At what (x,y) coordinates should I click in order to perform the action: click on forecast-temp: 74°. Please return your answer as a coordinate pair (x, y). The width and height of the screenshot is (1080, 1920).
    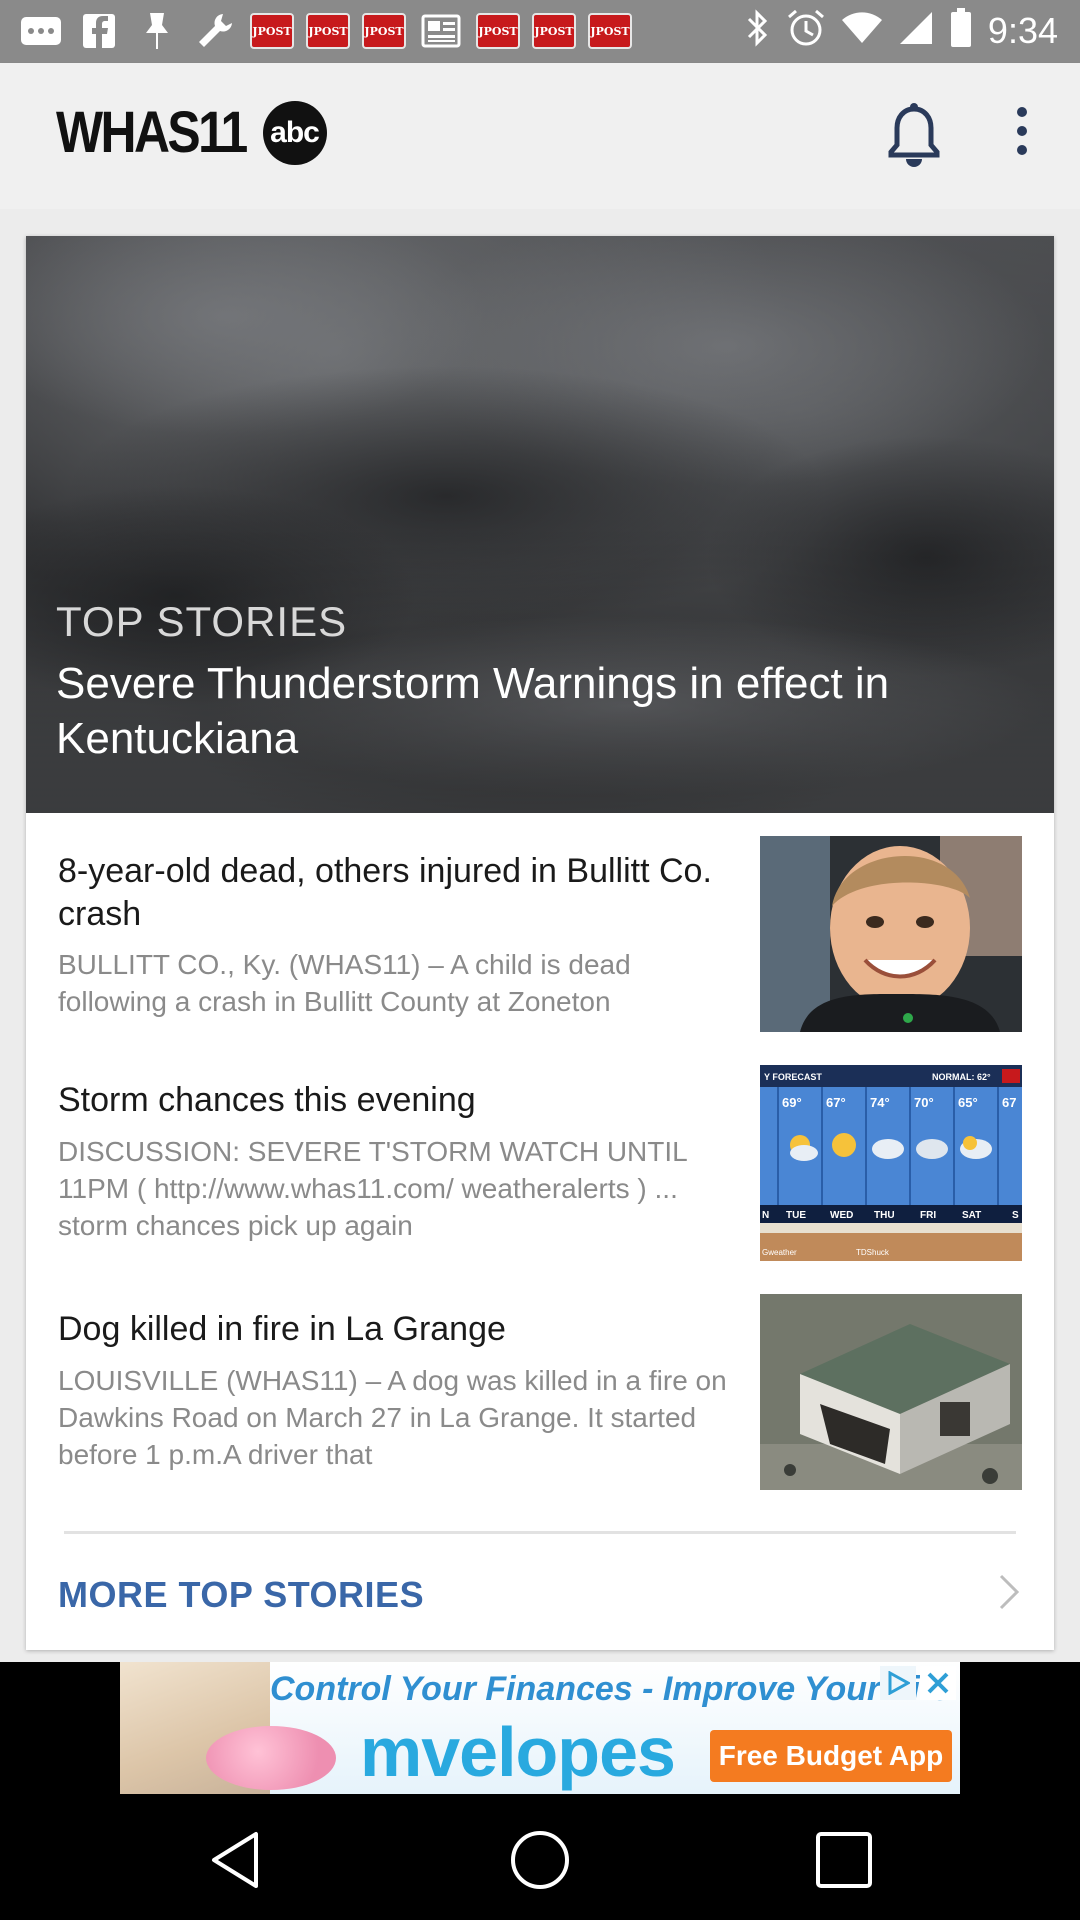
    Looking at the image, I should click on (880, 1102).